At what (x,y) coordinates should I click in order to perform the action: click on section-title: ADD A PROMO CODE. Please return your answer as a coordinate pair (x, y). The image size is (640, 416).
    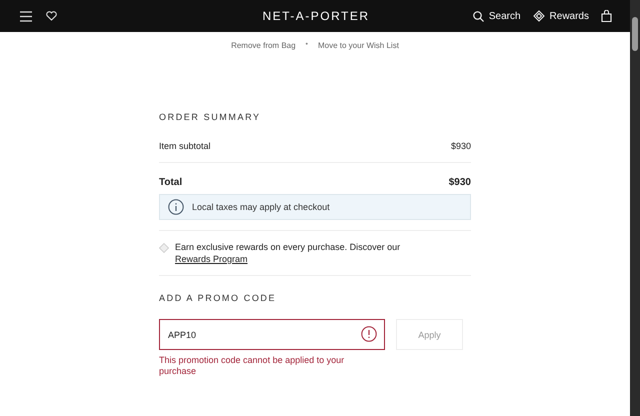
    Looking at the image, I should click on (218, 298).